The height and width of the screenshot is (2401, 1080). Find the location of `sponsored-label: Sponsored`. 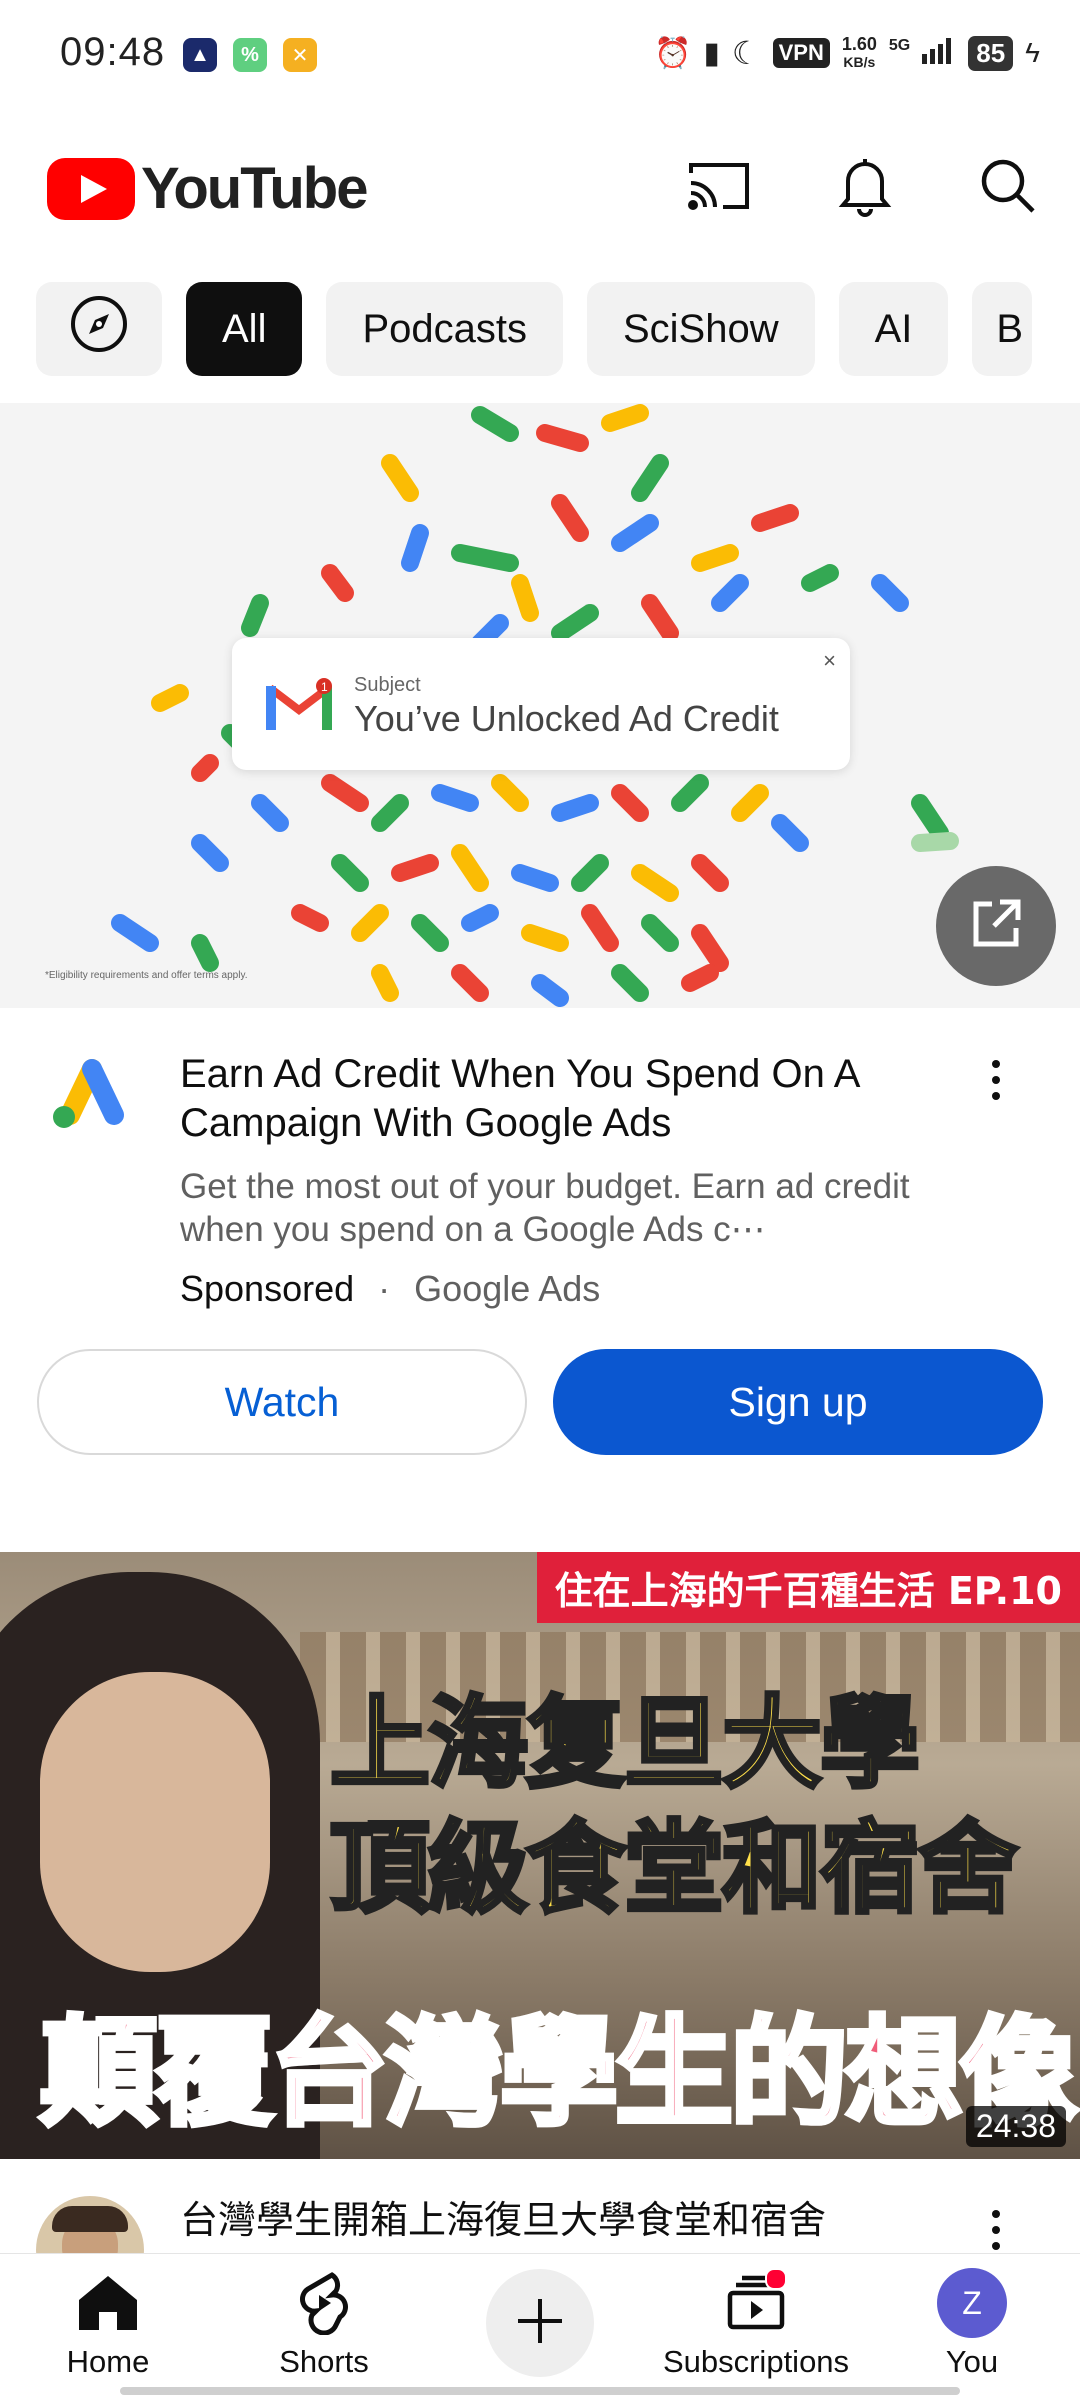

sponsored-label: Sponsored is located at coordinates (267, 1288).